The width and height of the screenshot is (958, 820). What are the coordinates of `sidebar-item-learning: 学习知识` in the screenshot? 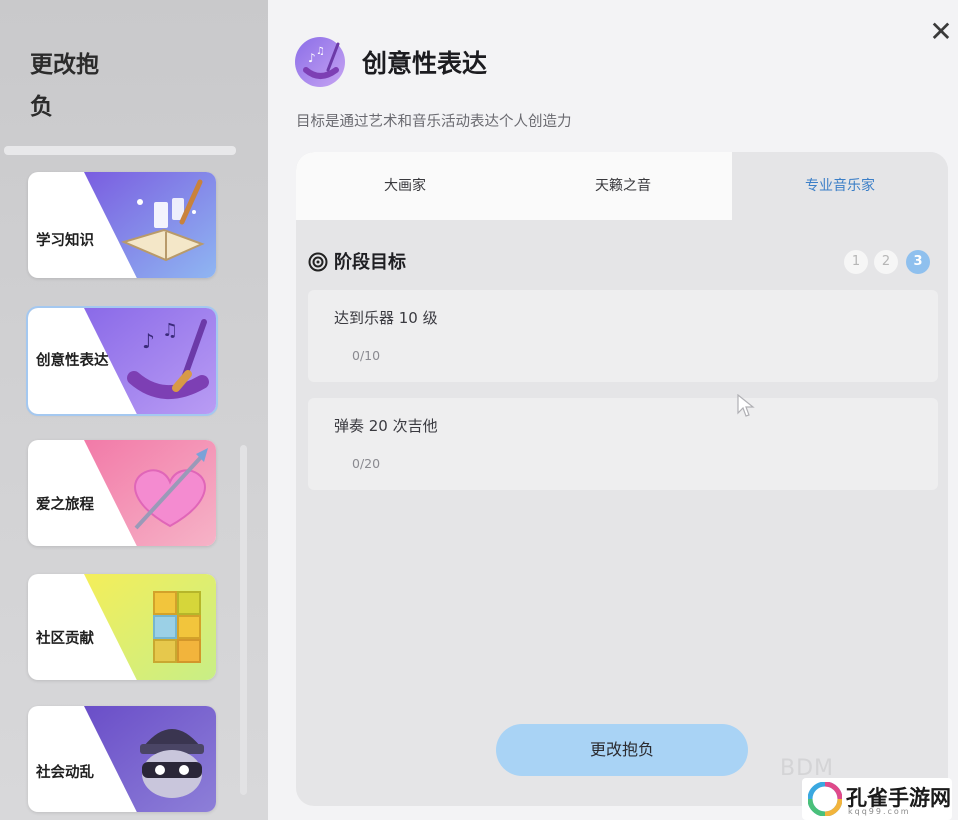 It's located at (122, 225).